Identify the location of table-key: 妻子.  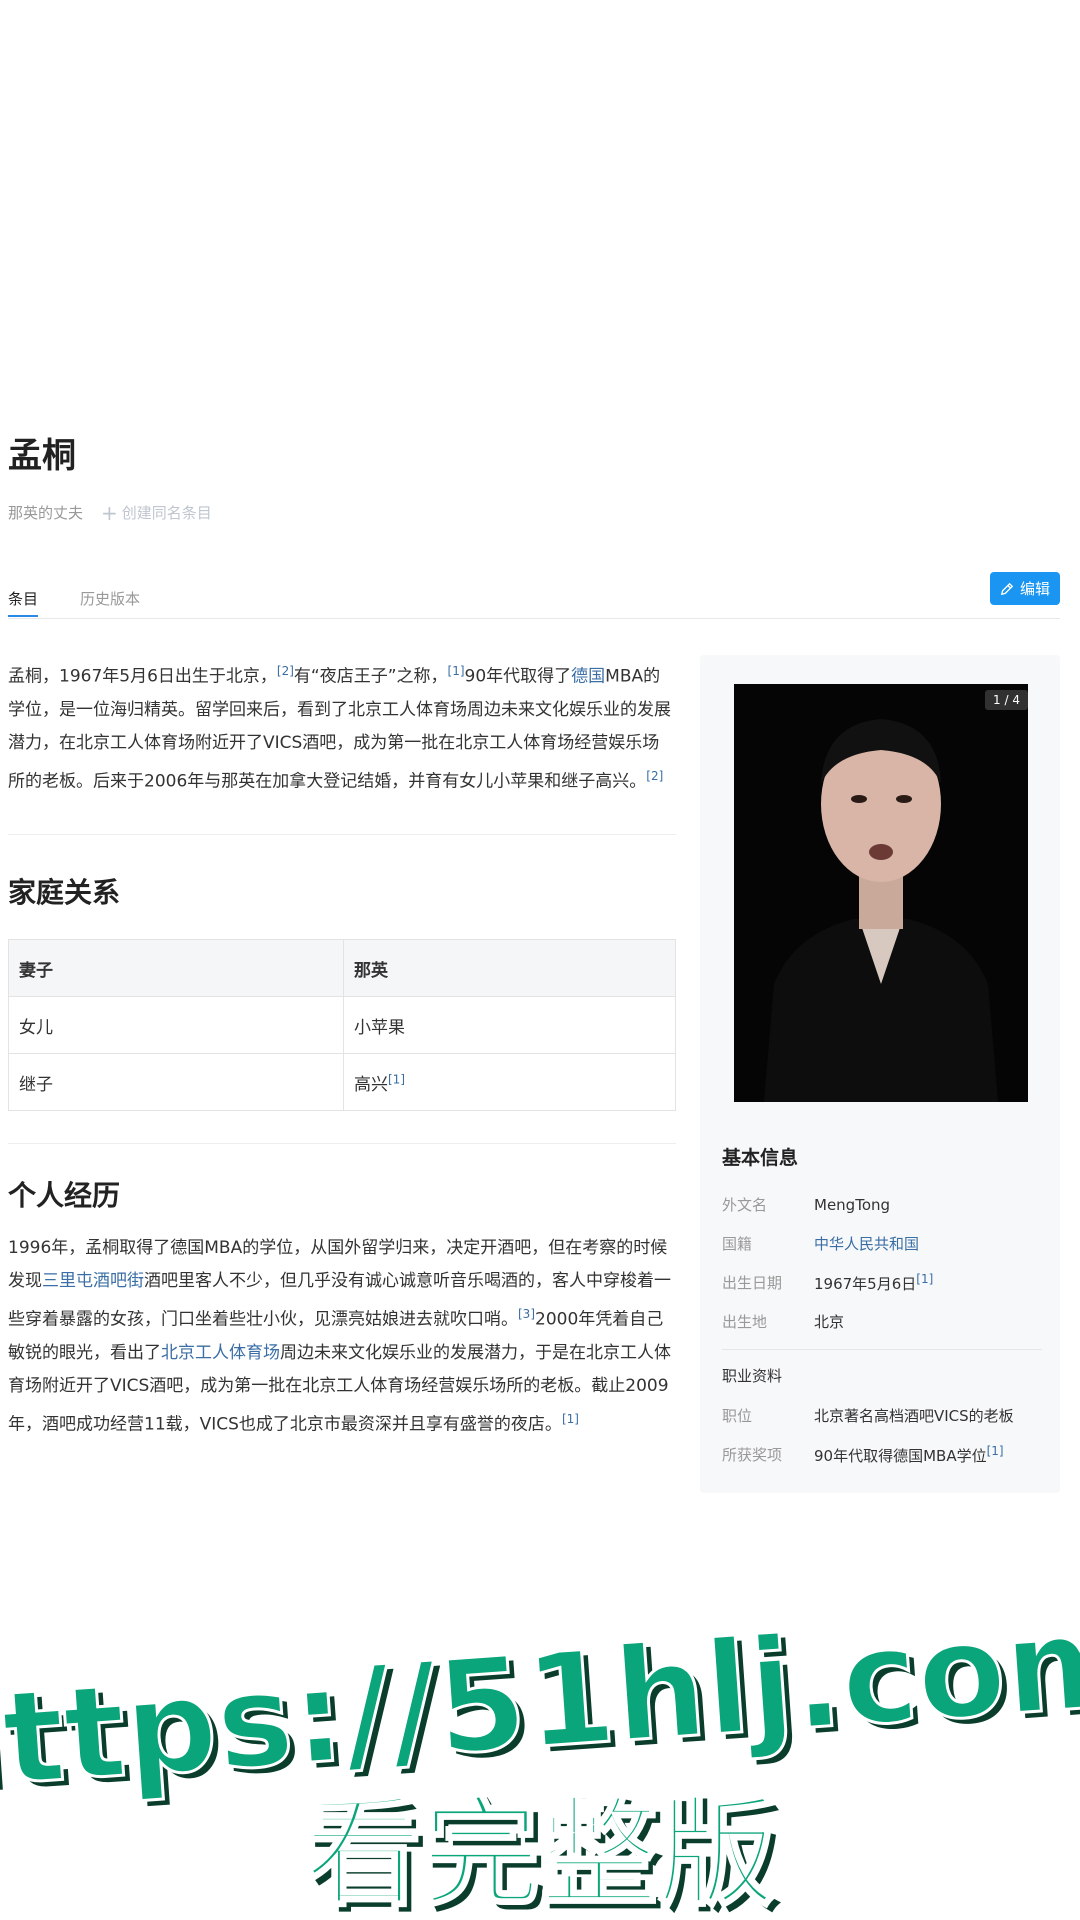
(176, 968).